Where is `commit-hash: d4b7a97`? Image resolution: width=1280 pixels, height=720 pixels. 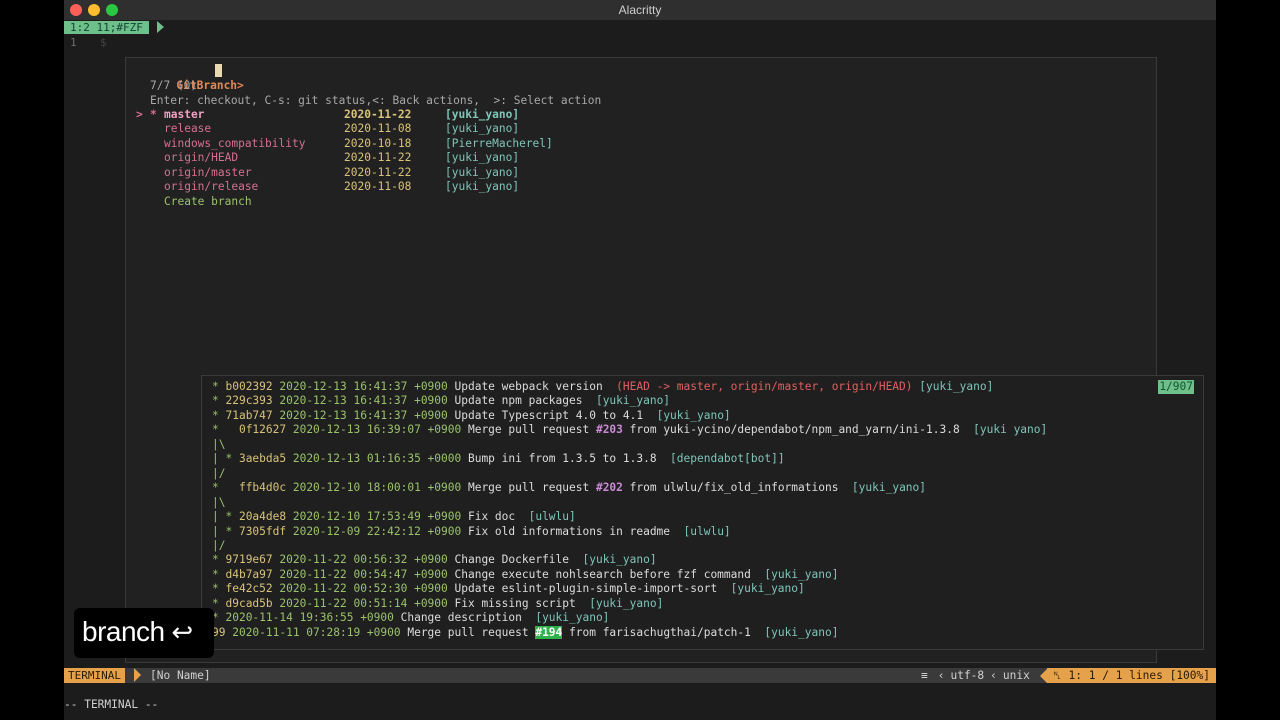
commit-hash: d4b7a97 is located at coordinates (252, 574).